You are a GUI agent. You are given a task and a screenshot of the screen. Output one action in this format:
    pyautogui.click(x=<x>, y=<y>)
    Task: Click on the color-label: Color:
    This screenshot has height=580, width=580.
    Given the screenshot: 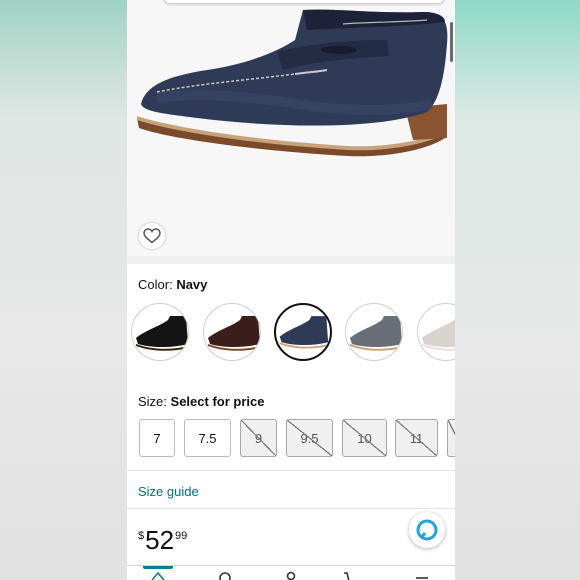 What is the action you would take?
    pyautogui.click(x=155, y=284)
    